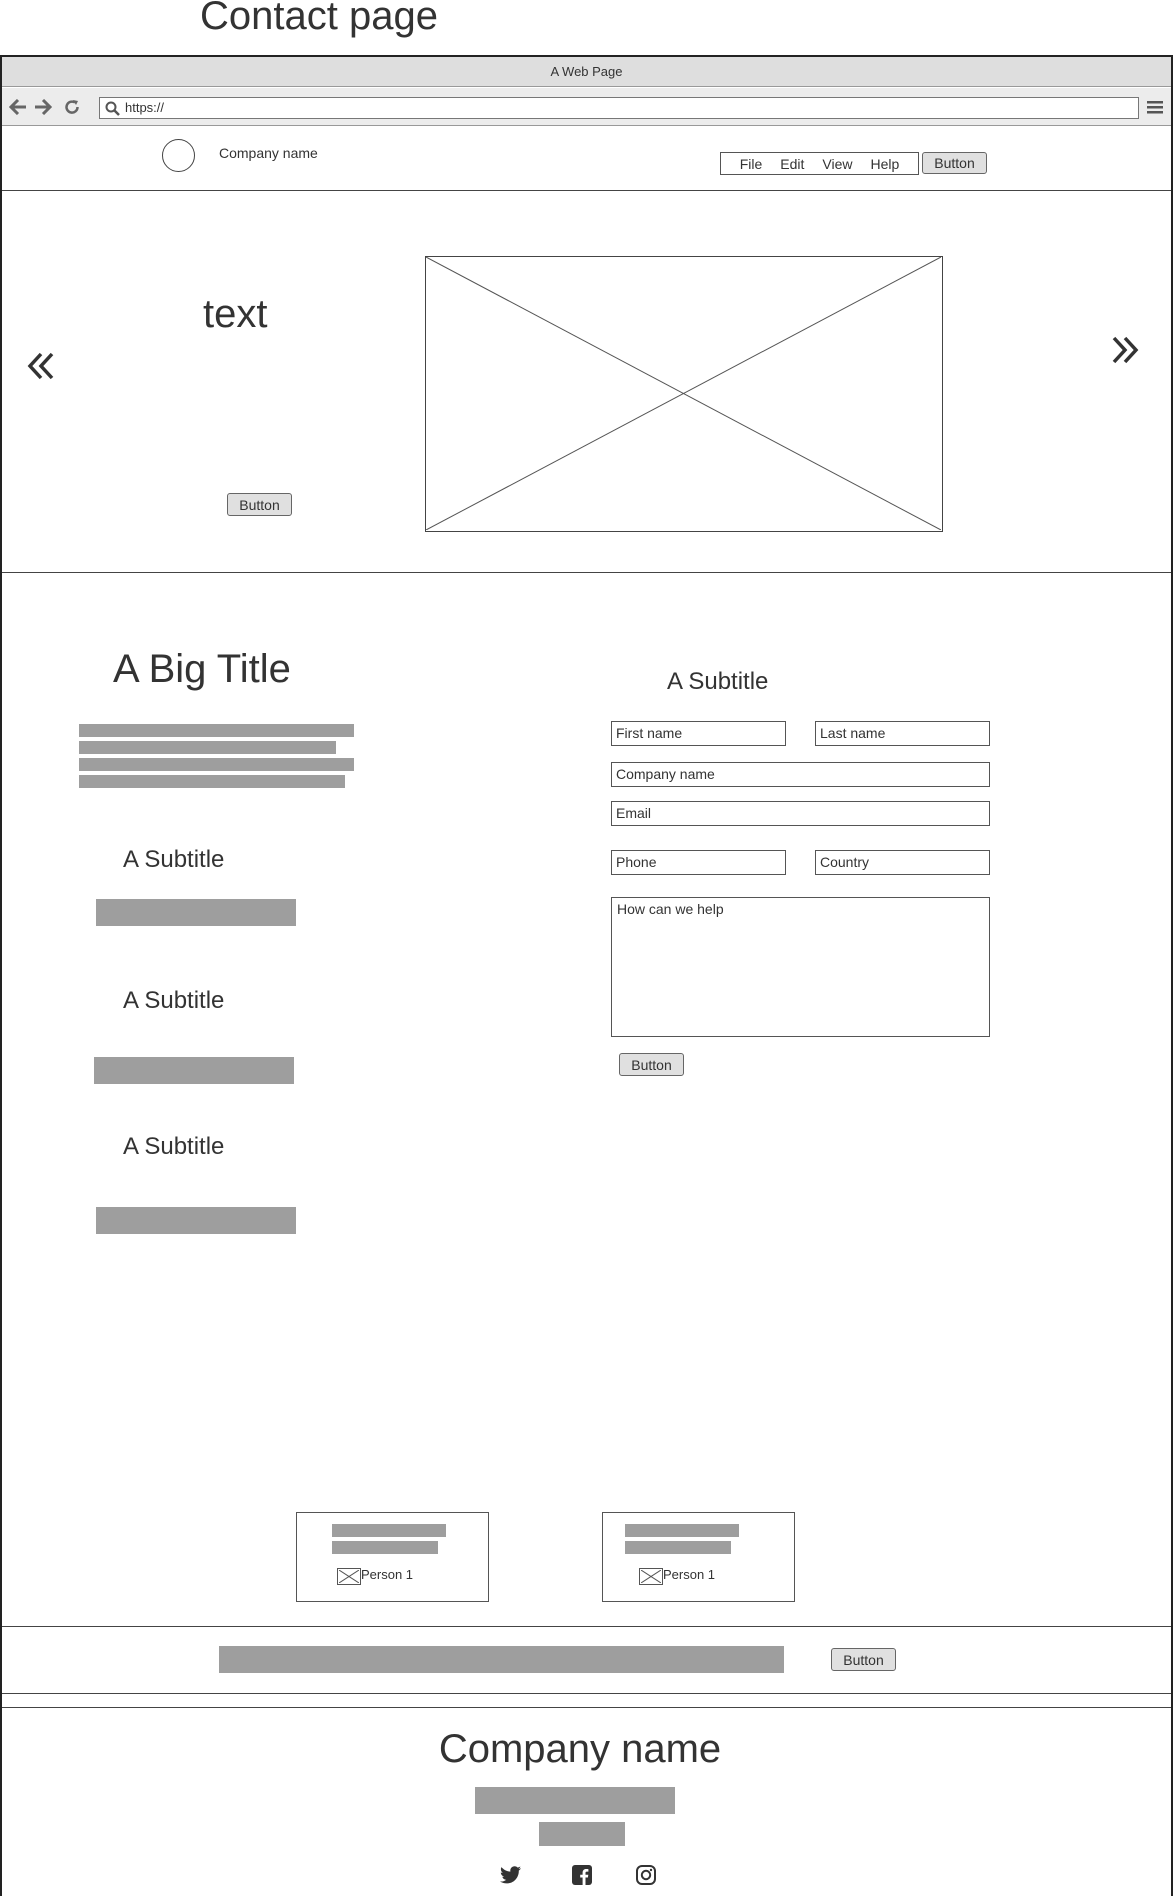 This screenshot has height=1896, width=1173. I want to click on carousel-prev-icon, so click(41, 366).